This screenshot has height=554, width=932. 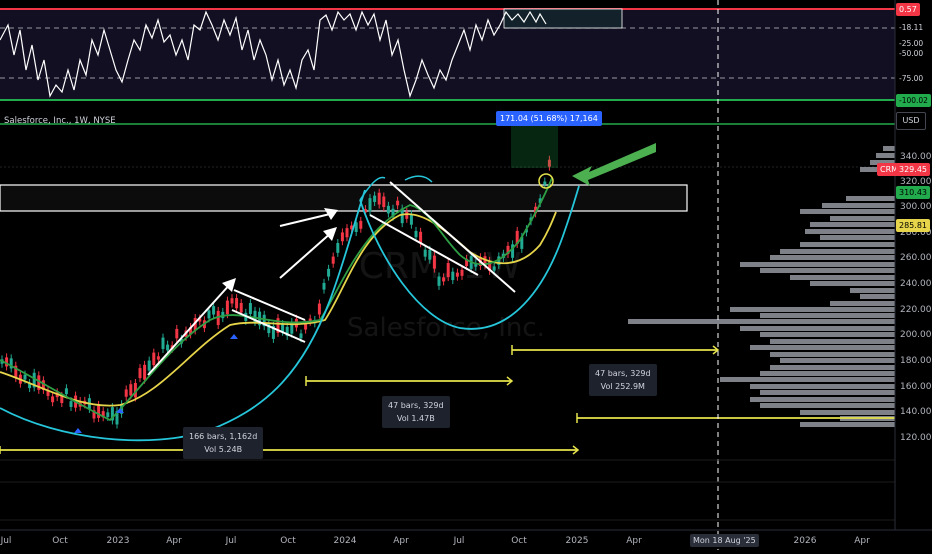 I want to click on range-info-2-volume: Vol 1.47B, so click(x=415, y=418).